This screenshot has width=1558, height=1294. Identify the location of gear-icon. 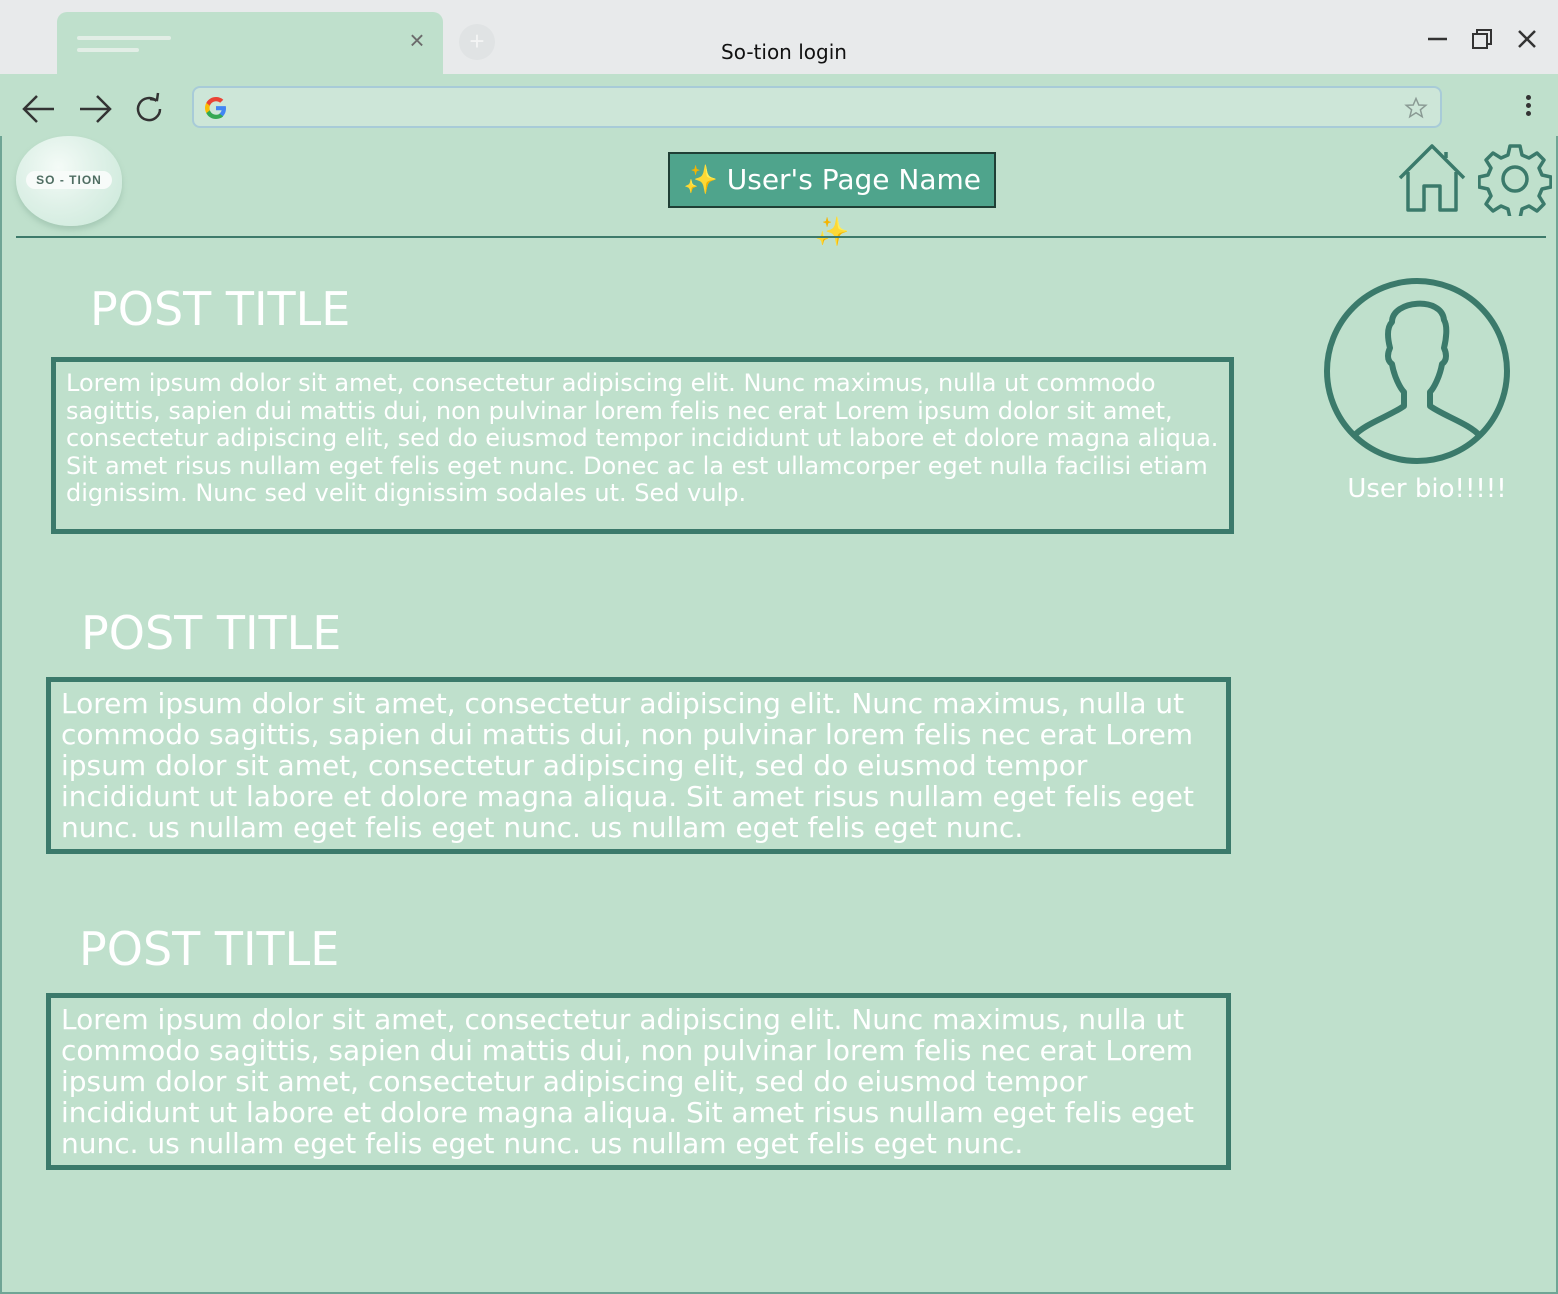
(1515, 179).